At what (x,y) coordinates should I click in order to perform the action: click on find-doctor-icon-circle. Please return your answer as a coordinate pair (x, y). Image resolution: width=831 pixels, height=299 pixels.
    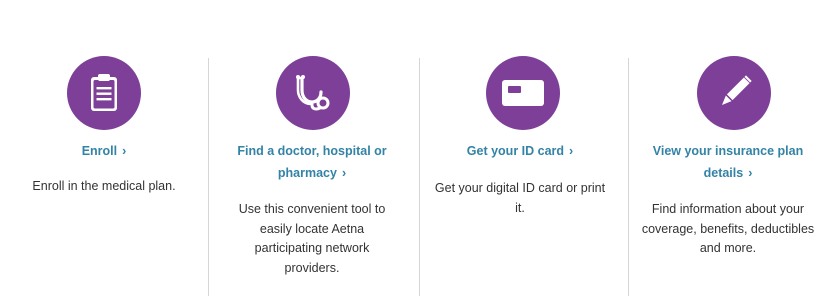
    Looking at the image, I should click on (313, 93).